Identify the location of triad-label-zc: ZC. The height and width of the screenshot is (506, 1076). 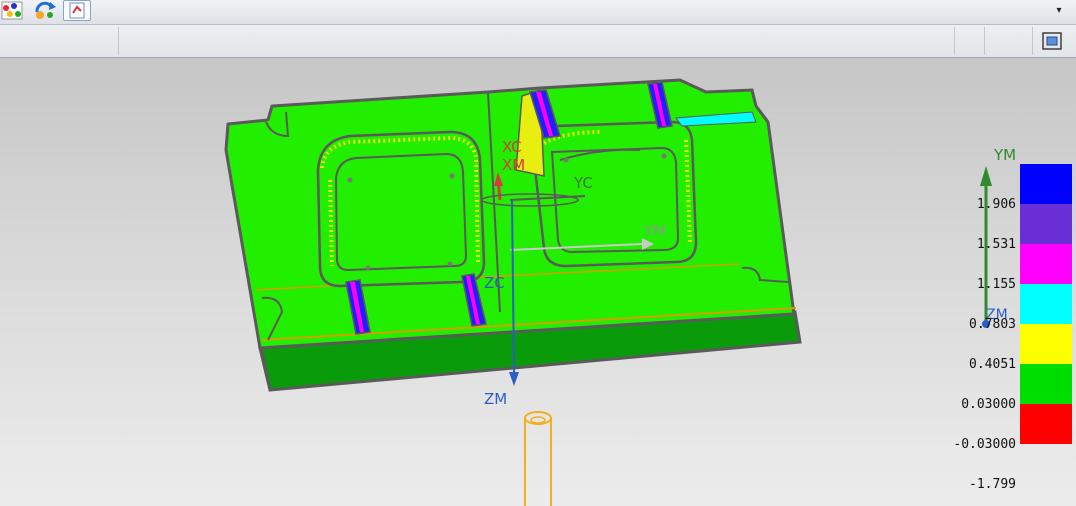
(494, 283).